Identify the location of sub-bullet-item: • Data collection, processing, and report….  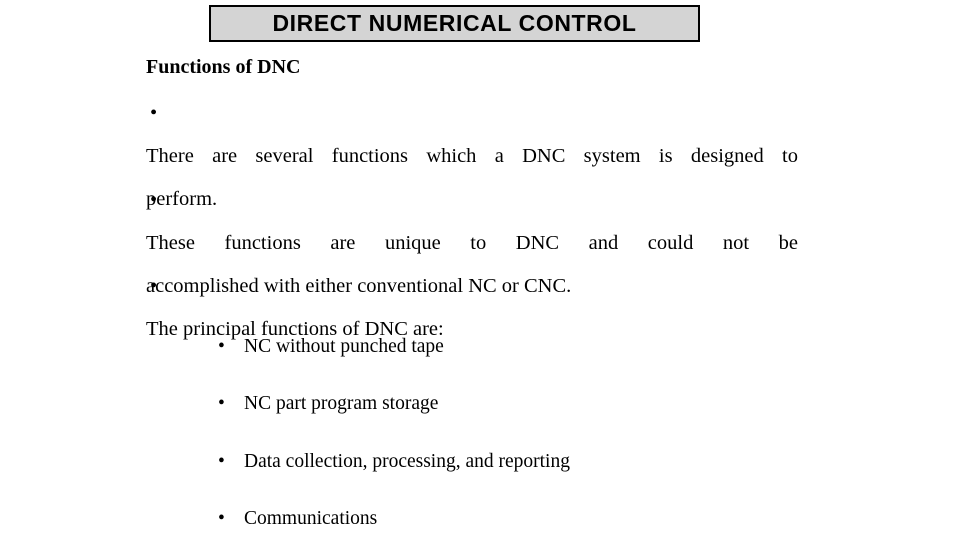
(394, 461).